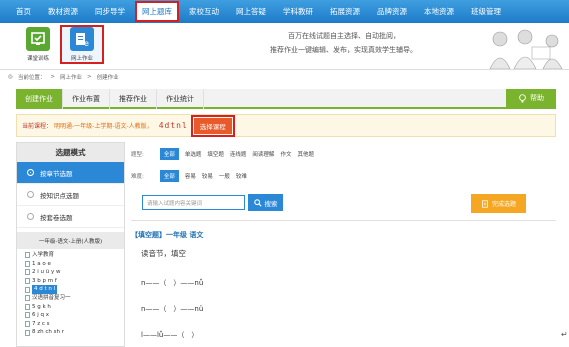 Image resolution: width=569 pixels, height=347 pixels. What do you see at coordinates (169, 154) in the screenshot?
I see `type-option-all: 全部` at bounding box center [169, 154].